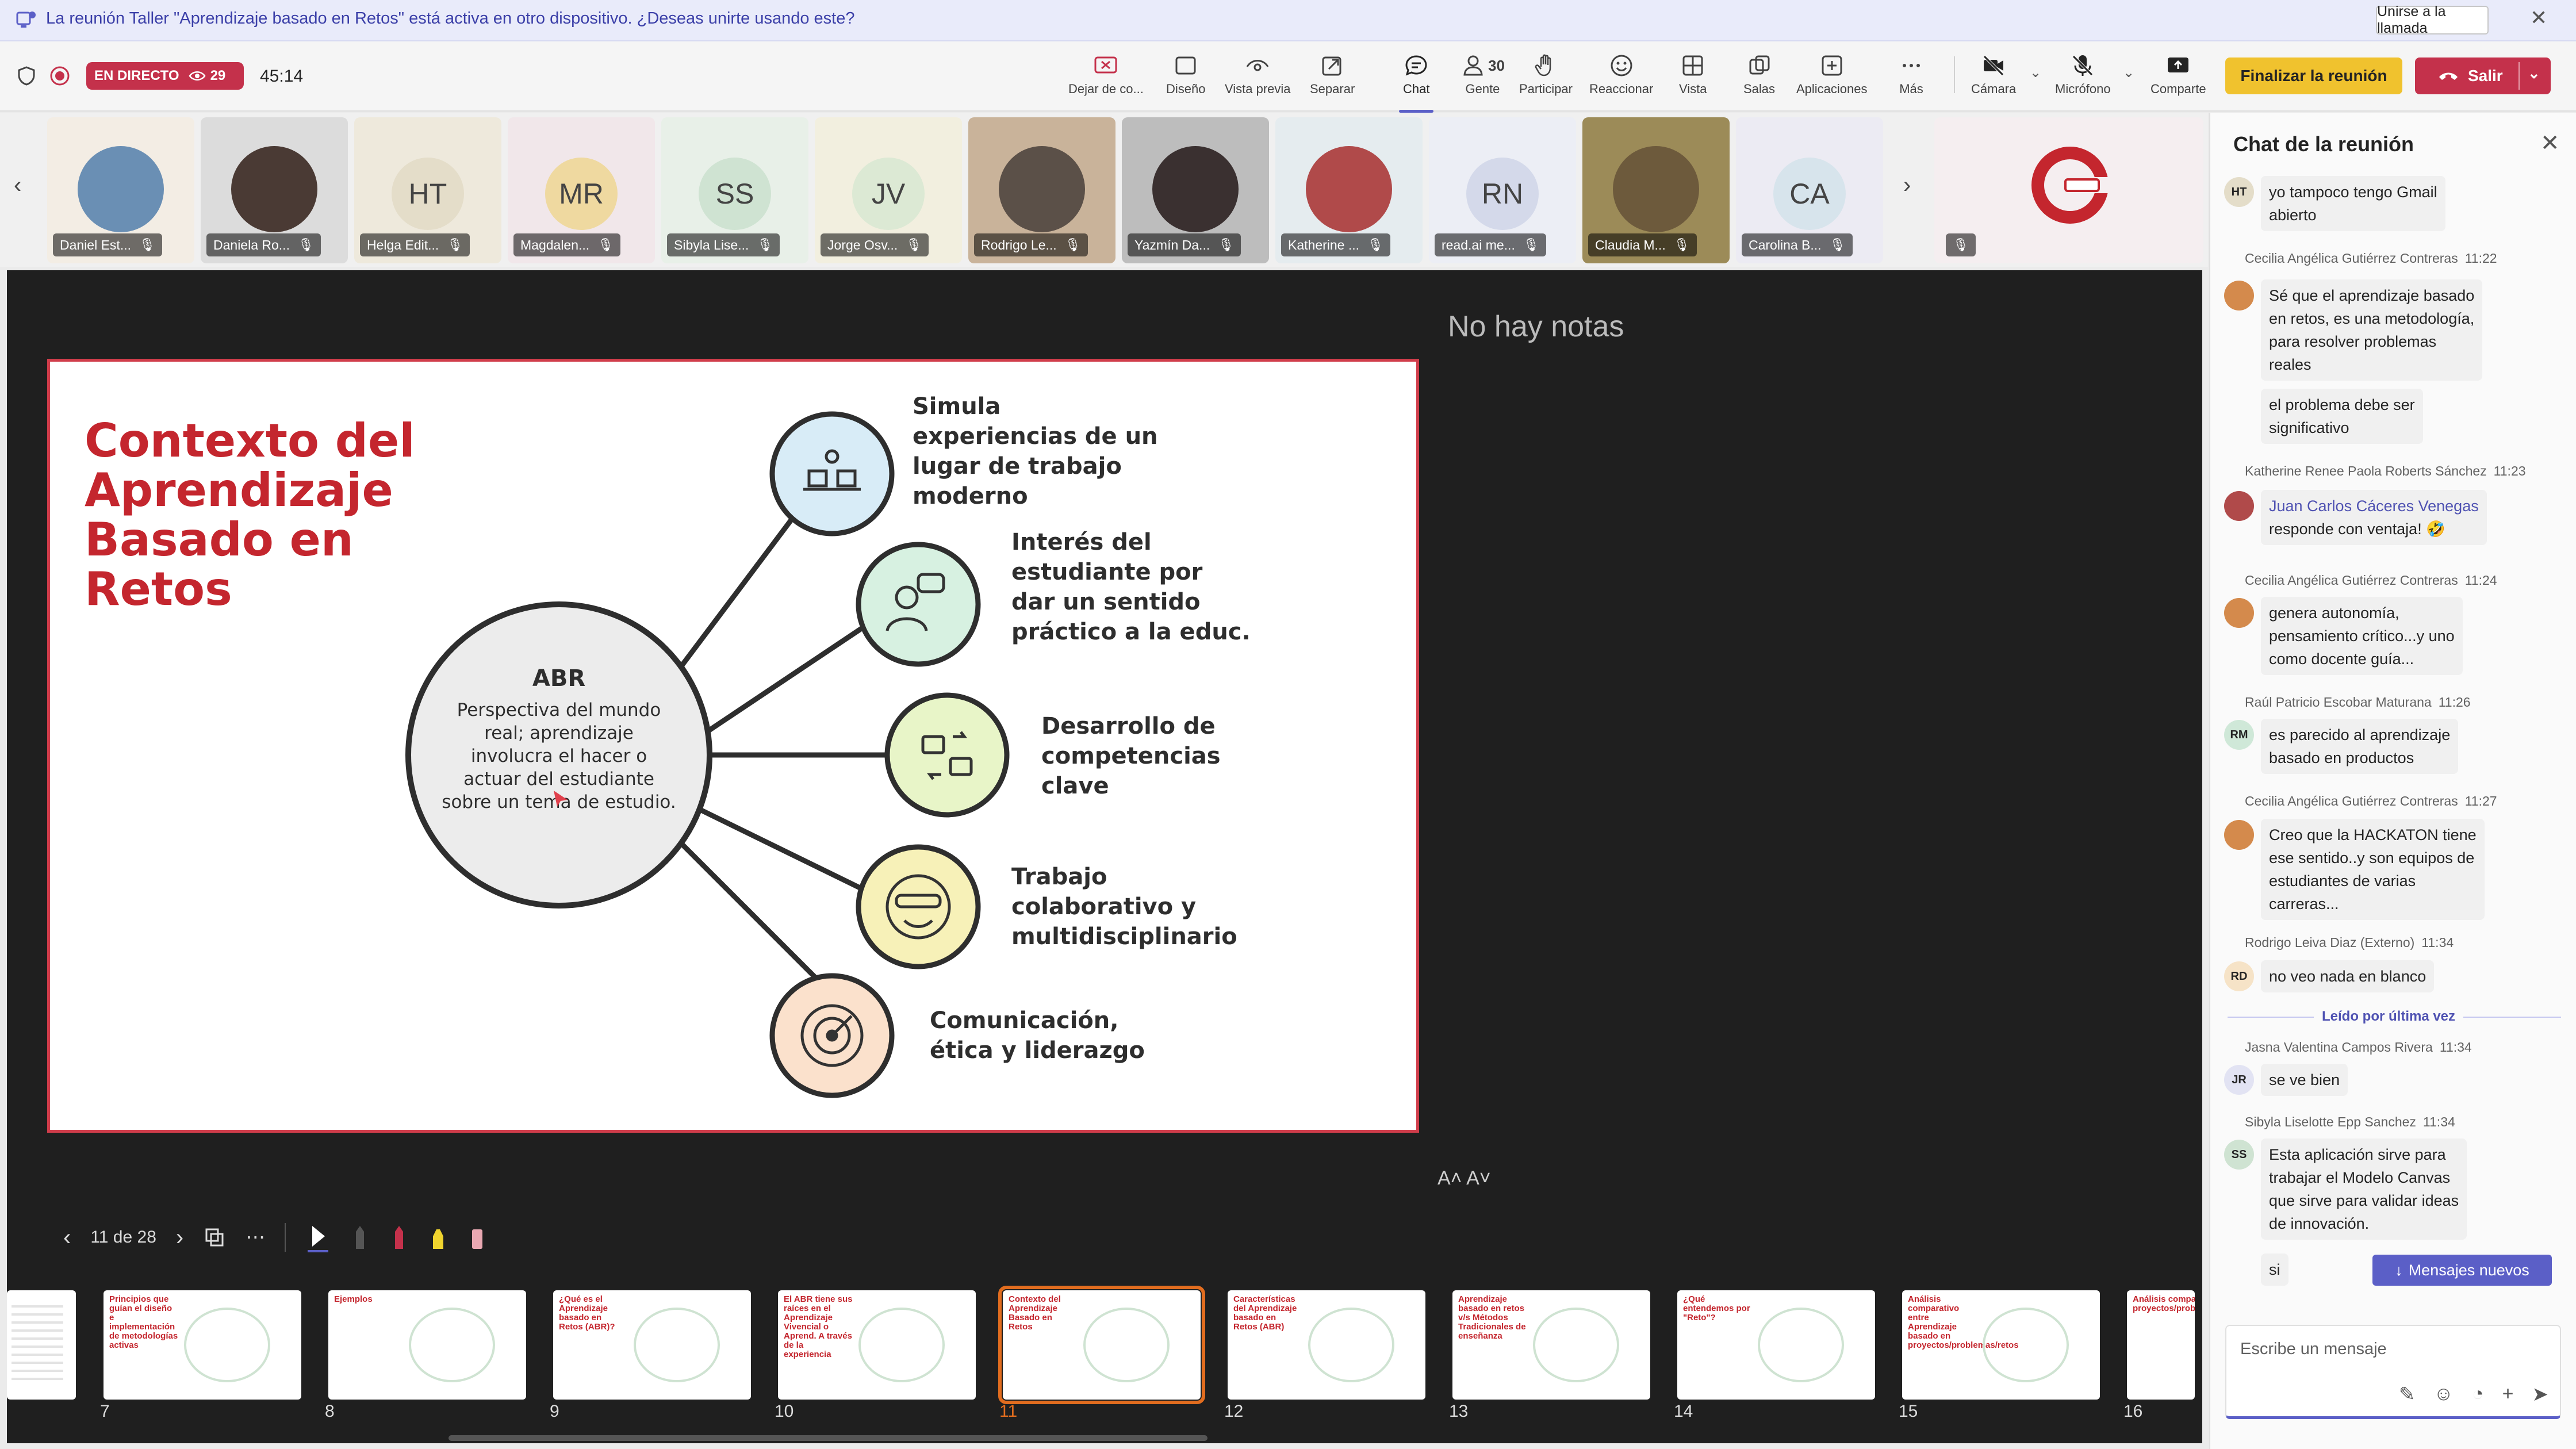 The image size is (2576, 1449). Describe the element at coordinates (1416, 83) in the screenshot. I see `chat-button: Chat` at that location.